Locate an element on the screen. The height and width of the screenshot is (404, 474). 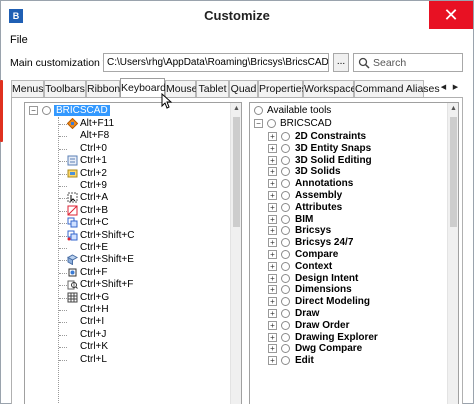
tool-group-label: BIM is located at coordinates (304, 219).